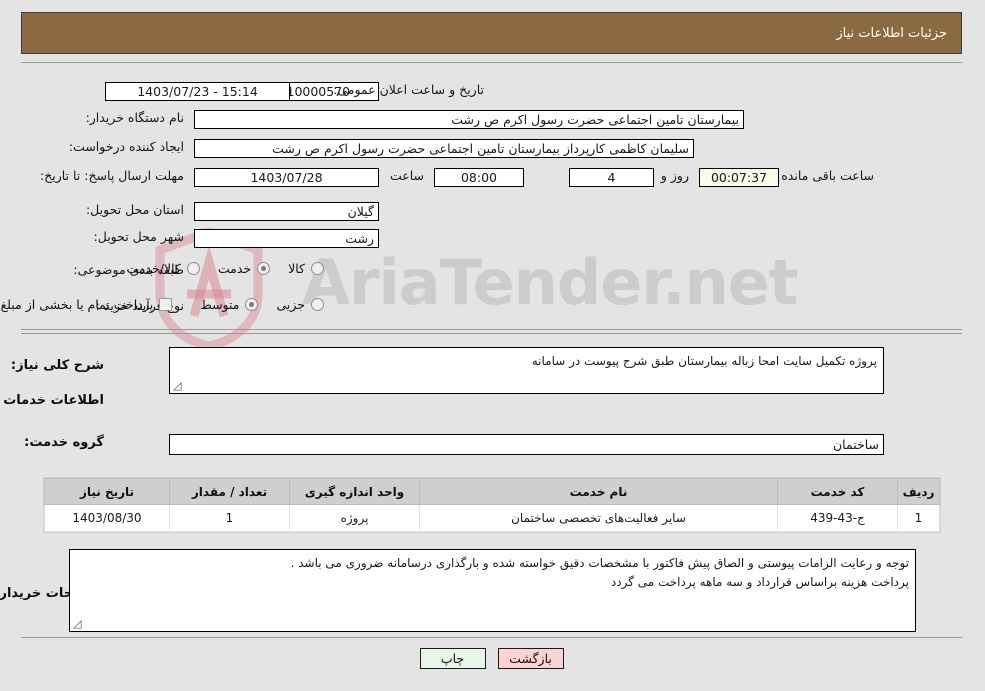 Image resolution: width=985 pixels, height=691 pixels. I want to click on province-label: استان محل تحویل:, so click(135, 209).